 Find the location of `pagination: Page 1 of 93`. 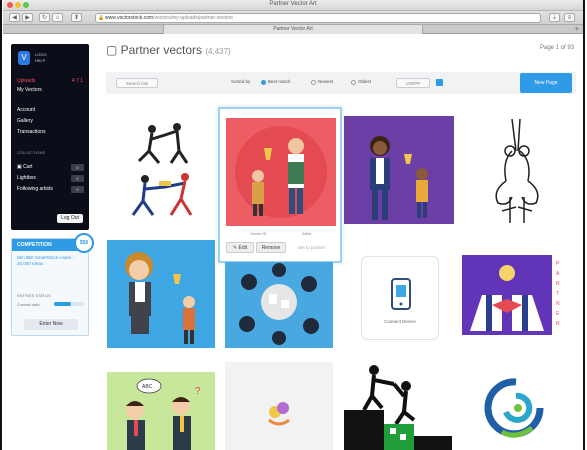

pagination: Page 1 of 93 is located at coordinates (557, 48).